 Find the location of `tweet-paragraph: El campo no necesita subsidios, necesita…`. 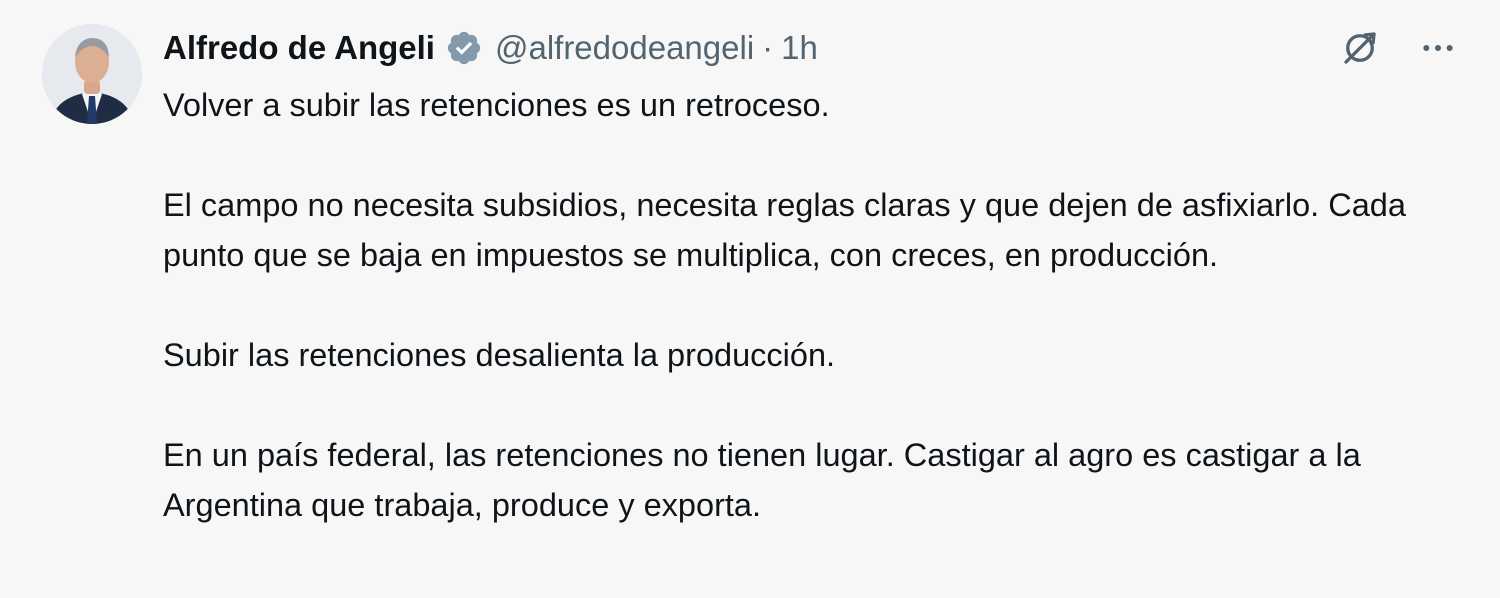

tweet-paragraph: El campo no necesita subsidios, necesita… is located at coordinates (789, 230).